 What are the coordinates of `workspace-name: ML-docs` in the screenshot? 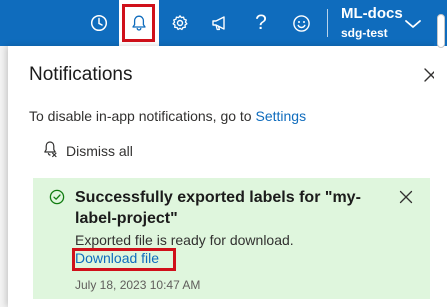 It's located at (372, 14).